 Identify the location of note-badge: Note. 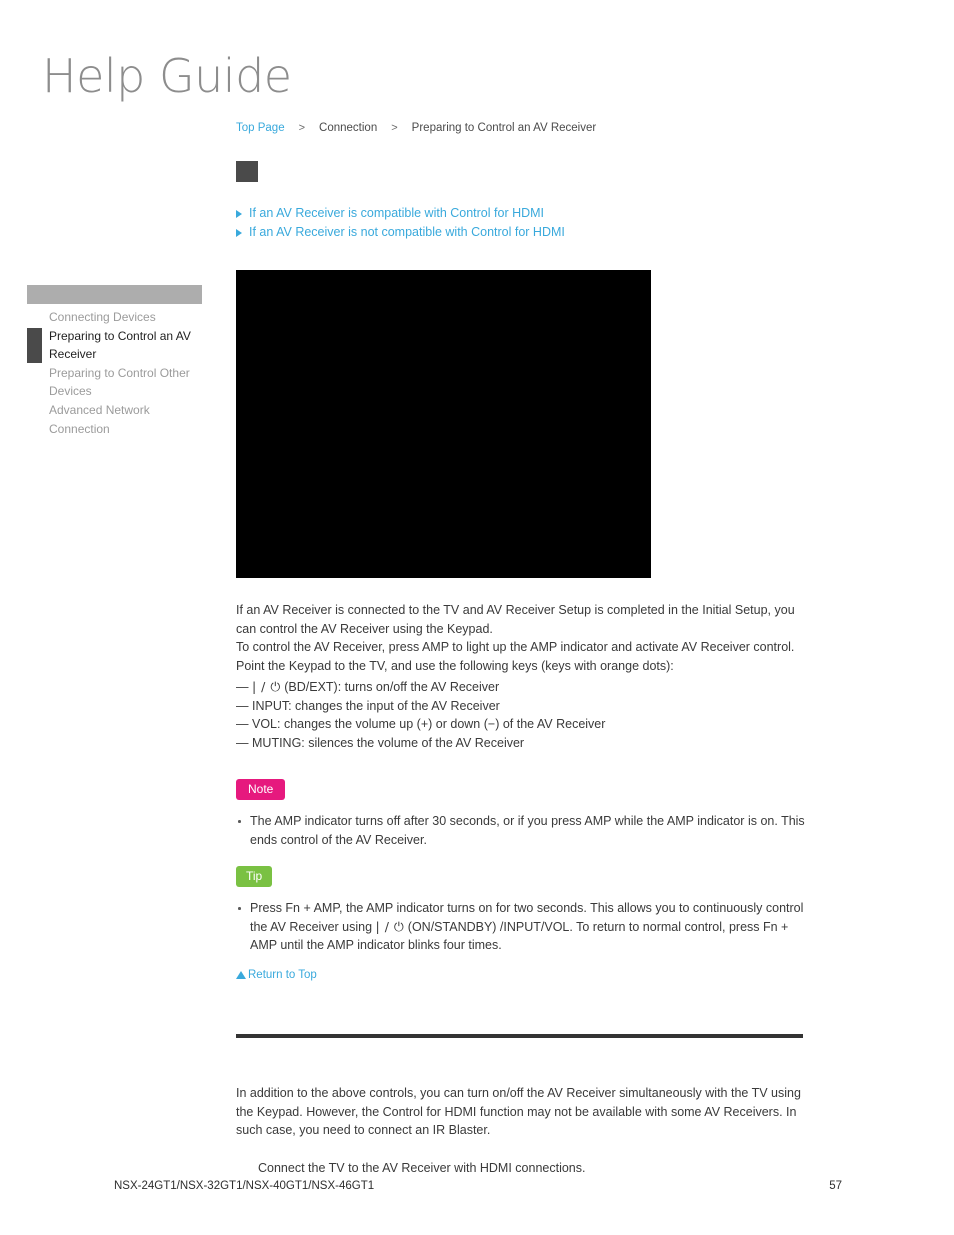
(261, 789).